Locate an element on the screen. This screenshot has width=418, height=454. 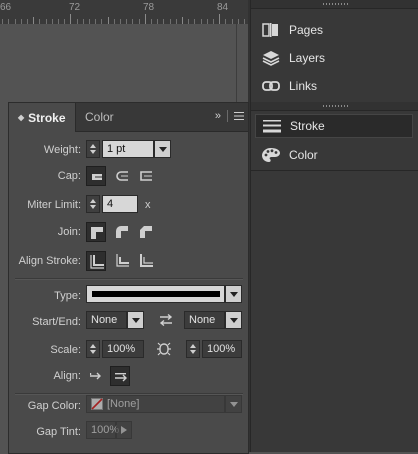
start-end-label: Start/End: is located at coordinates (56, 322).